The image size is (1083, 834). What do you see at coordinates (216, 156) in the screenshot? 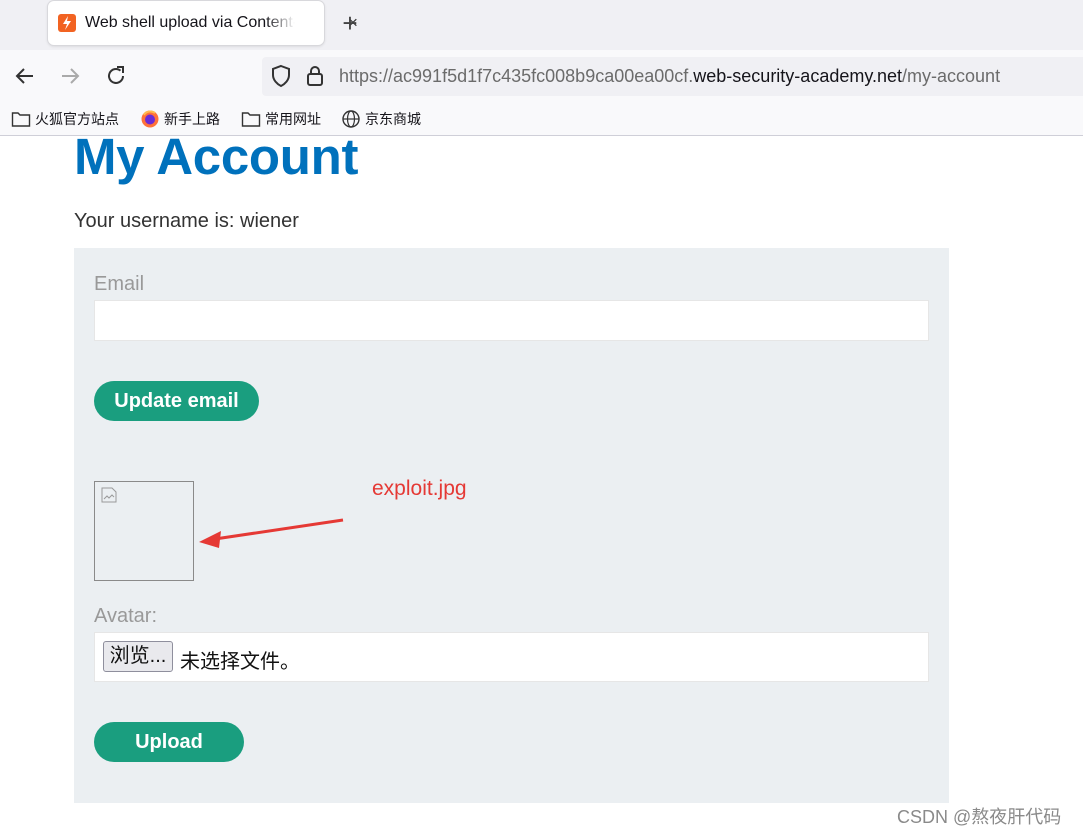
I see `page-title: My Account` at bounding box center [216, 156].